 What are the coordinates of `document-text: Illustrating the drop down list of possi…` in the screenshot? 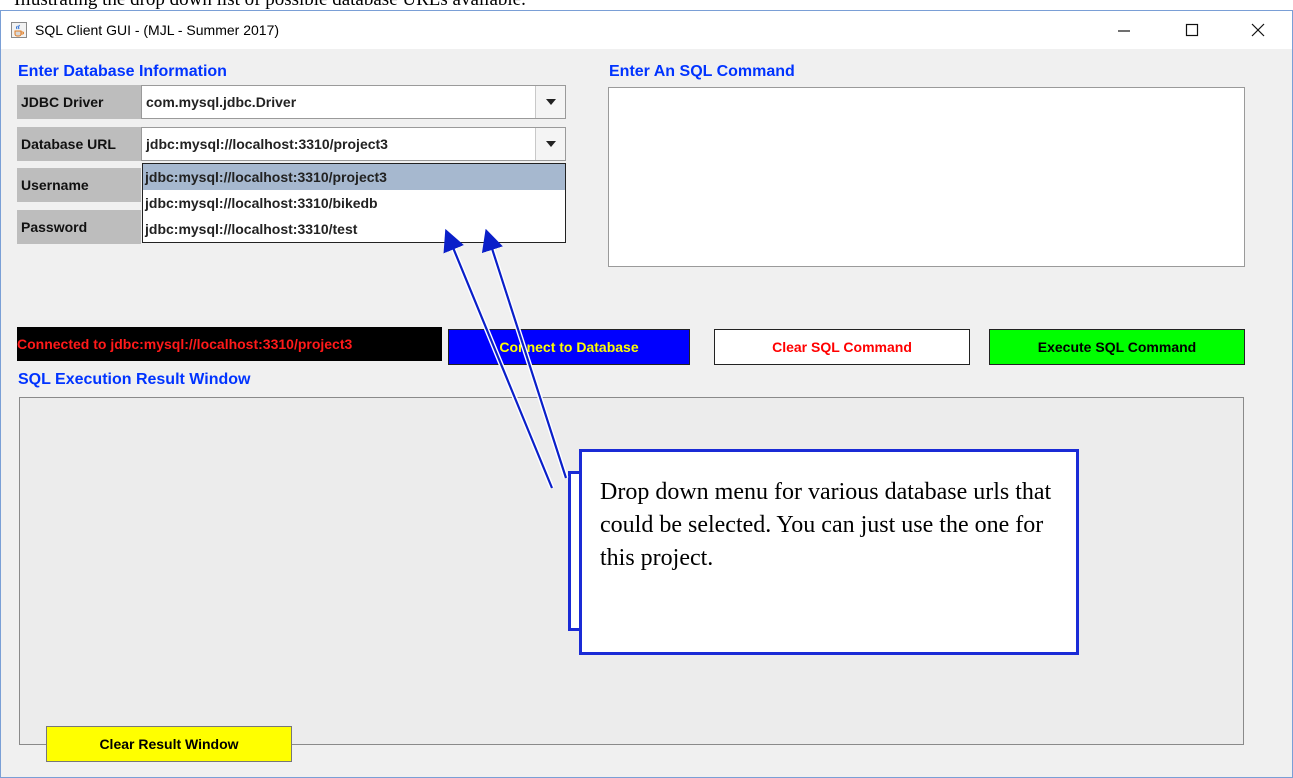 It's located at (270, 5).